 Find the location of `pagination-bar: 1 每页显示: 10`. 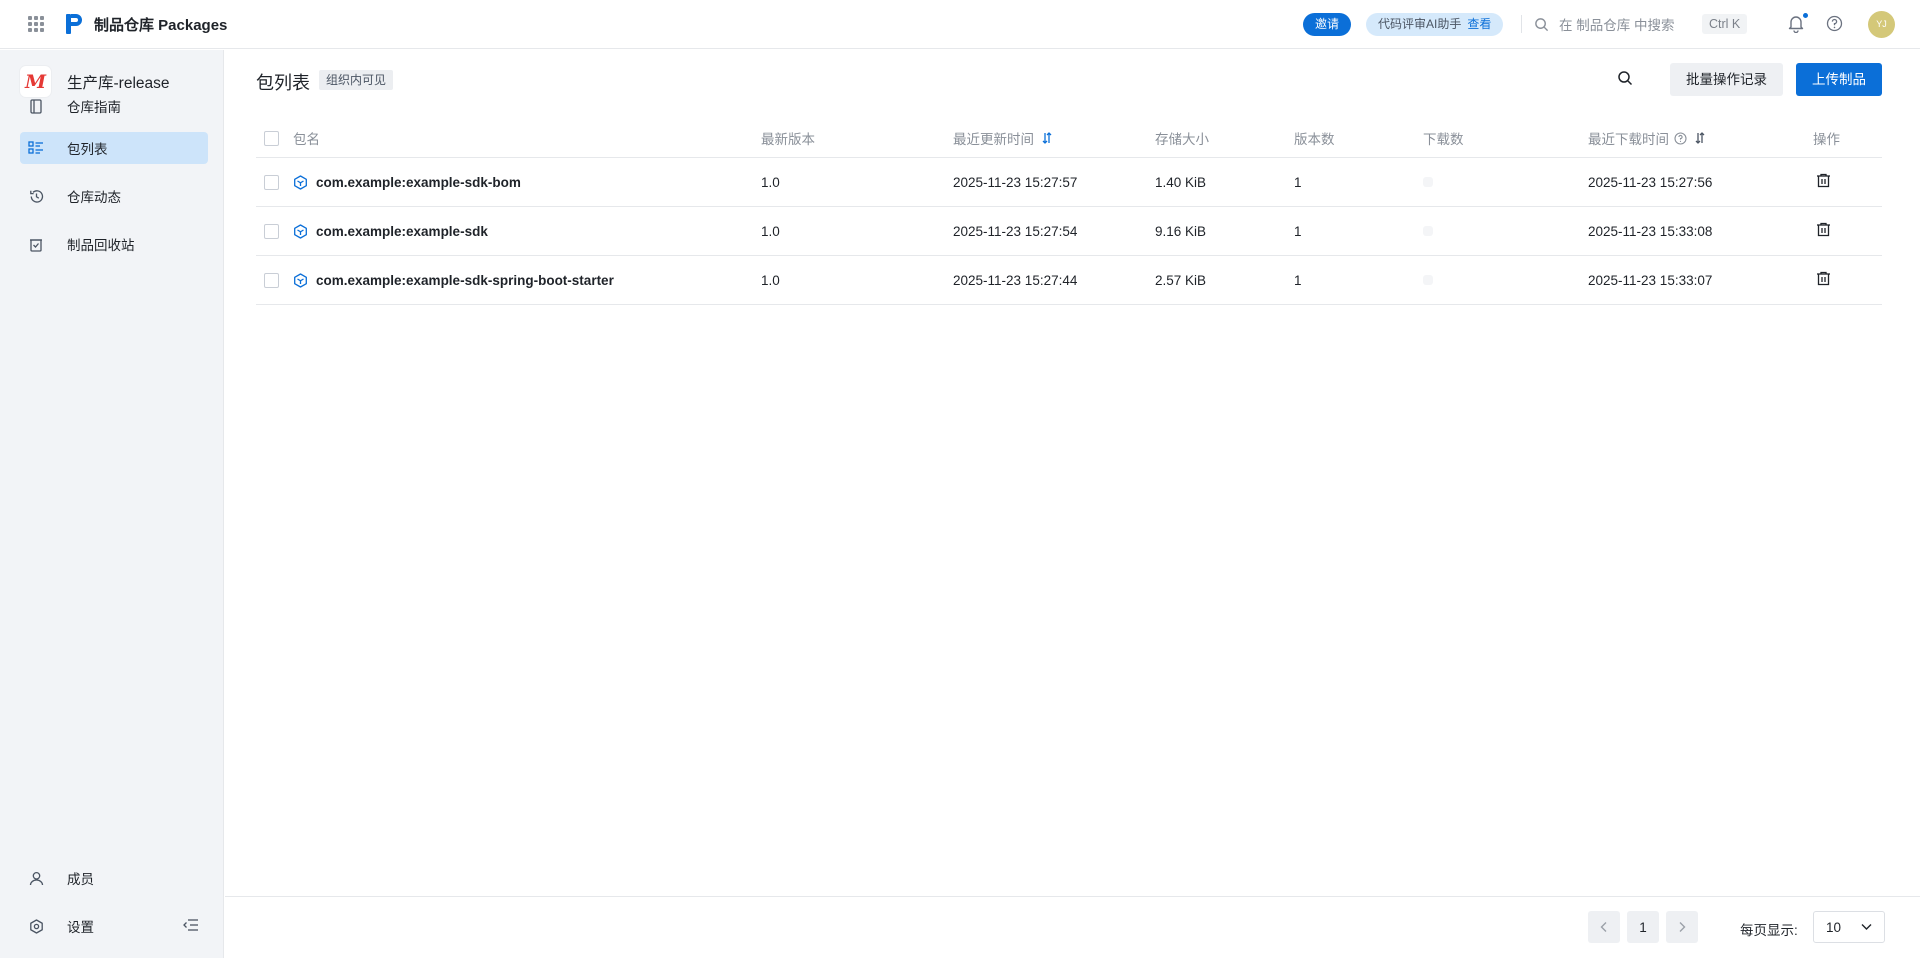

pagination-bar: 1 每页显示: 10 is located at coordinates (1072, 927).